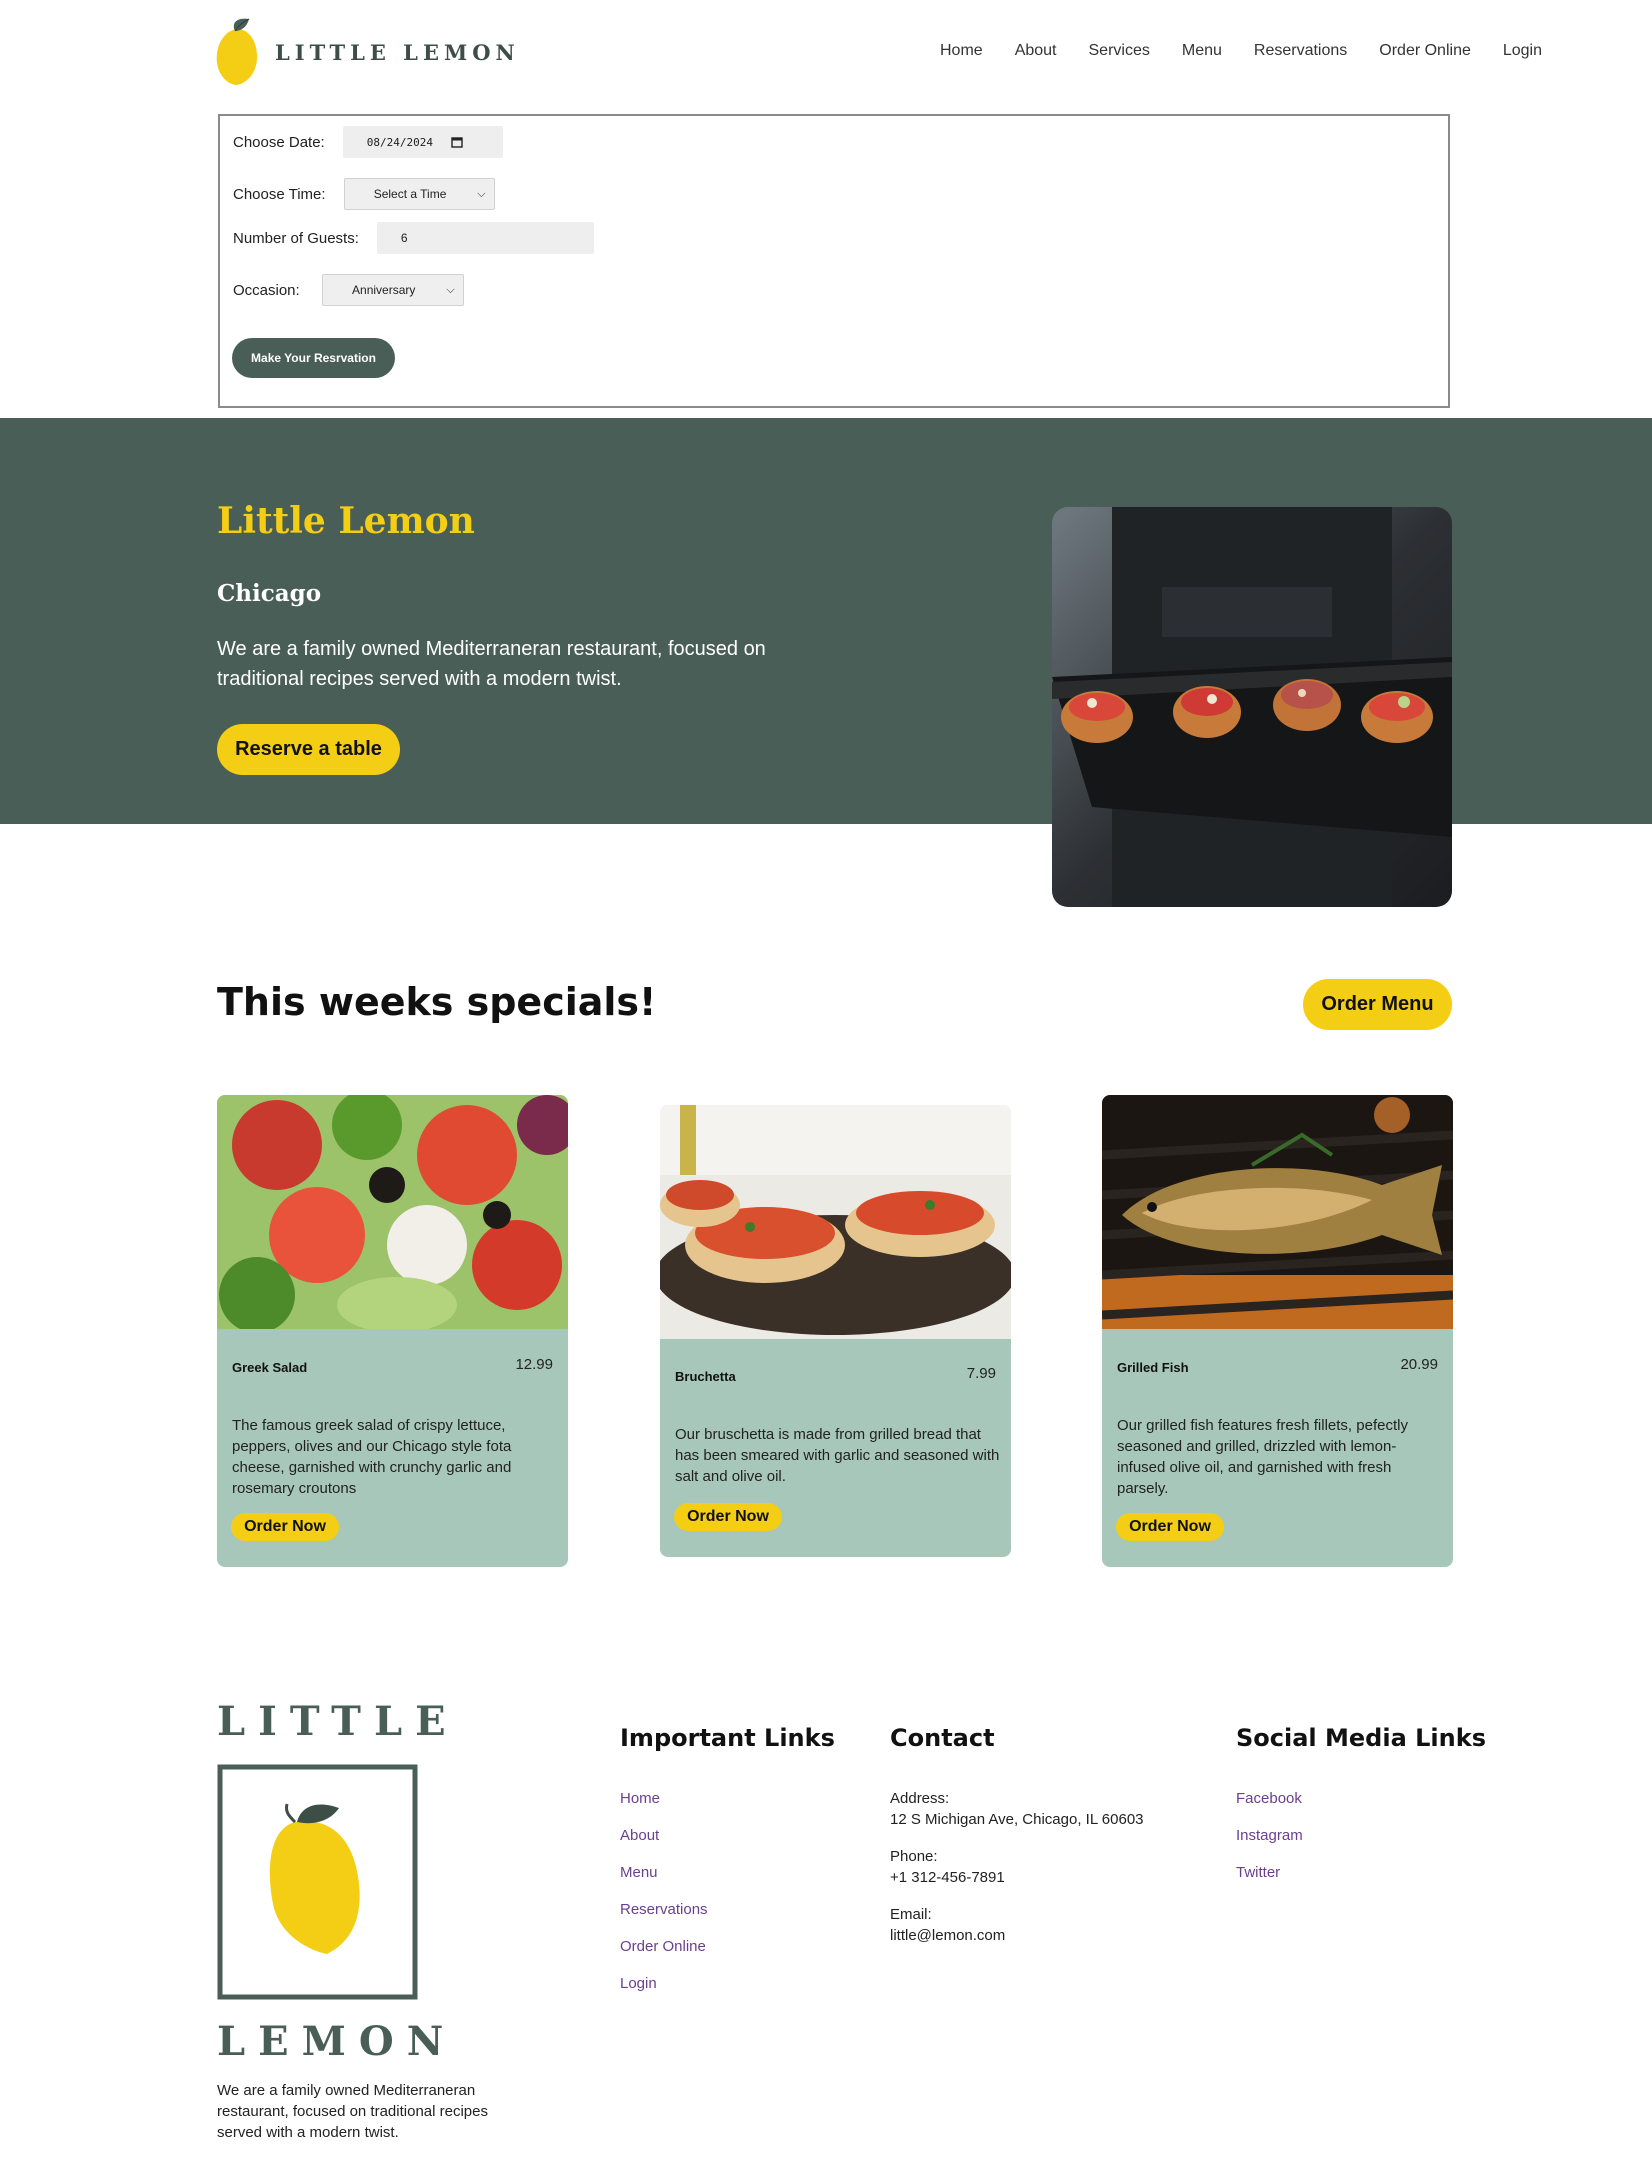 The height and width of the screenshot is (2170, 1652). I want to click on nav-about: About, so click(1036, 51).